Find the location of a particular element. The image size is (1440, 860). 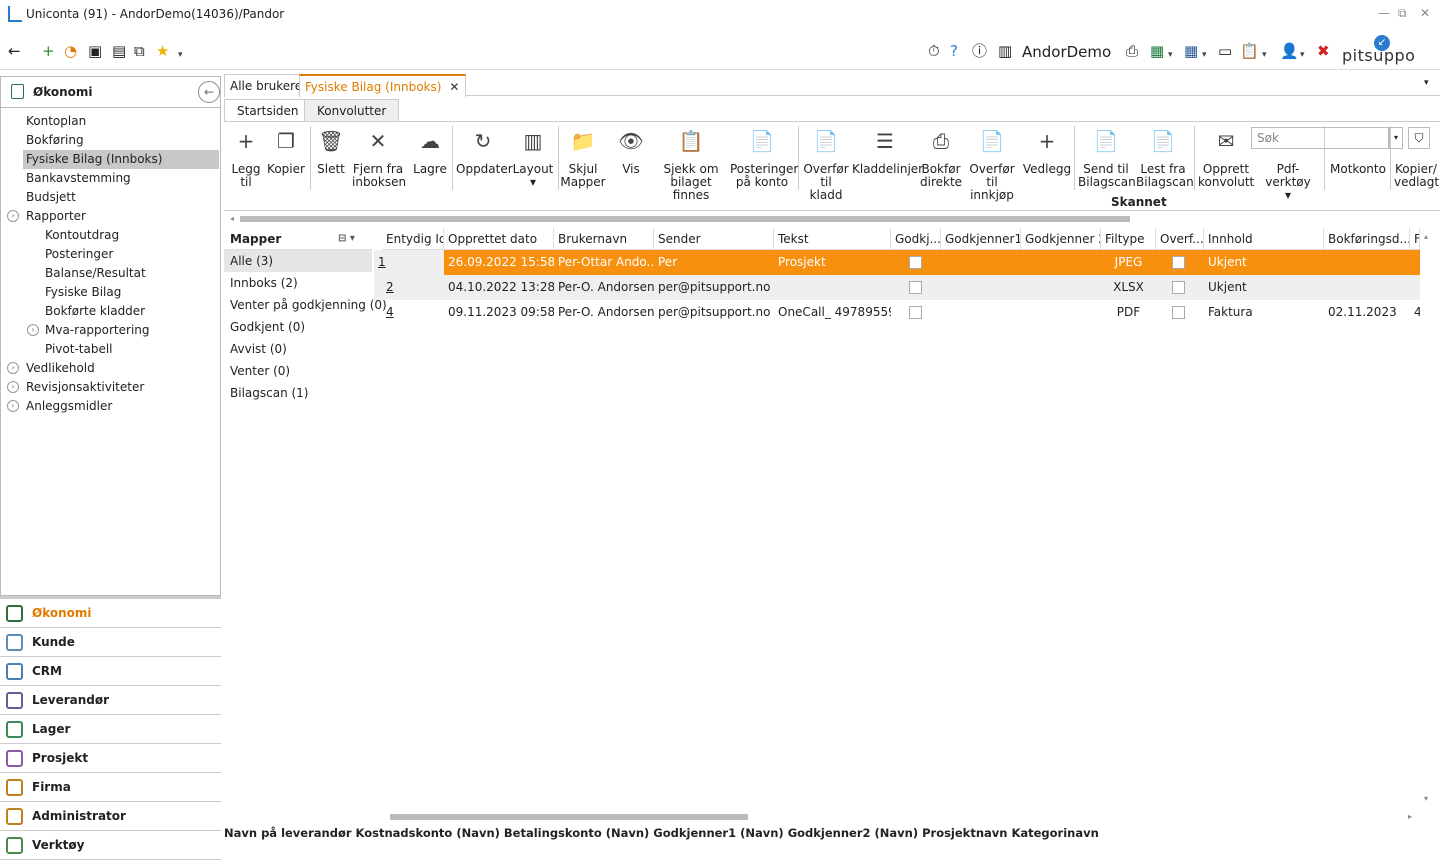

tree-item: › Revisjonsaktiviteter is located at coordinates (110, 387).